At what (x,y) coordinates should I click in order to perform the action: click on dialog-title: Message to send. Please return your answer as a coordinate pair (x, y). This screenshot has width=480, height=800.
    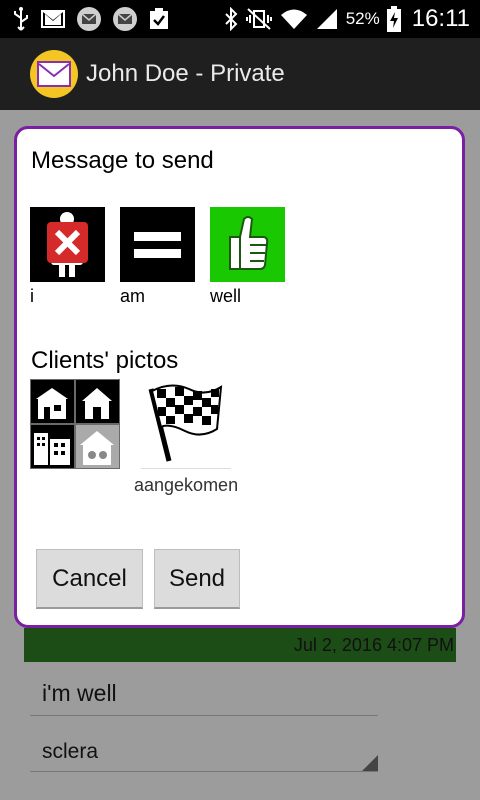
    Looking at the image, I should click on (122, 160).